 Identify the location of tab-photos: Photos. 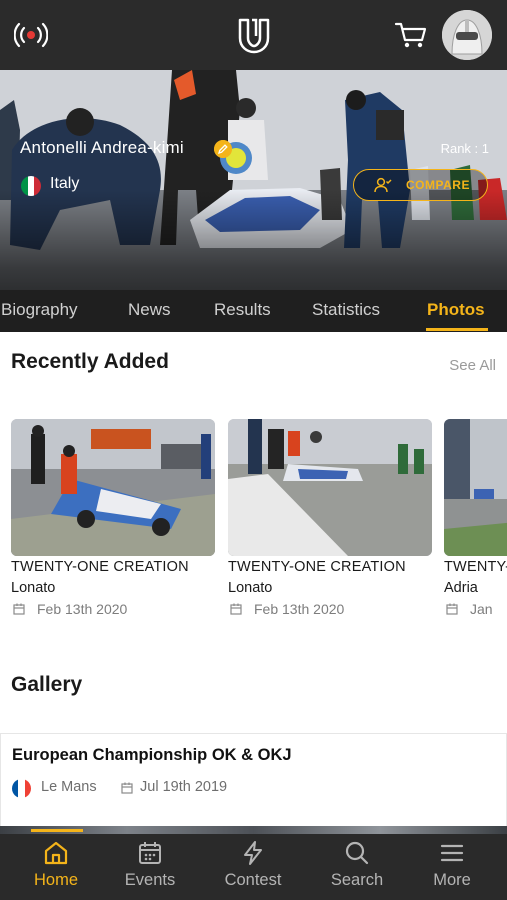
(456, 310).